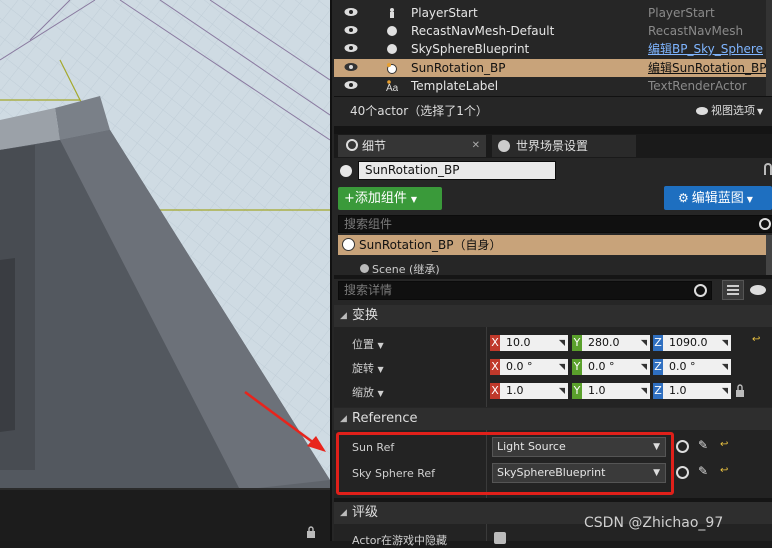 The width and height of the screenshot is (772, 548). I want to click on section-reference: ◢ Reference, so click(553, 419).